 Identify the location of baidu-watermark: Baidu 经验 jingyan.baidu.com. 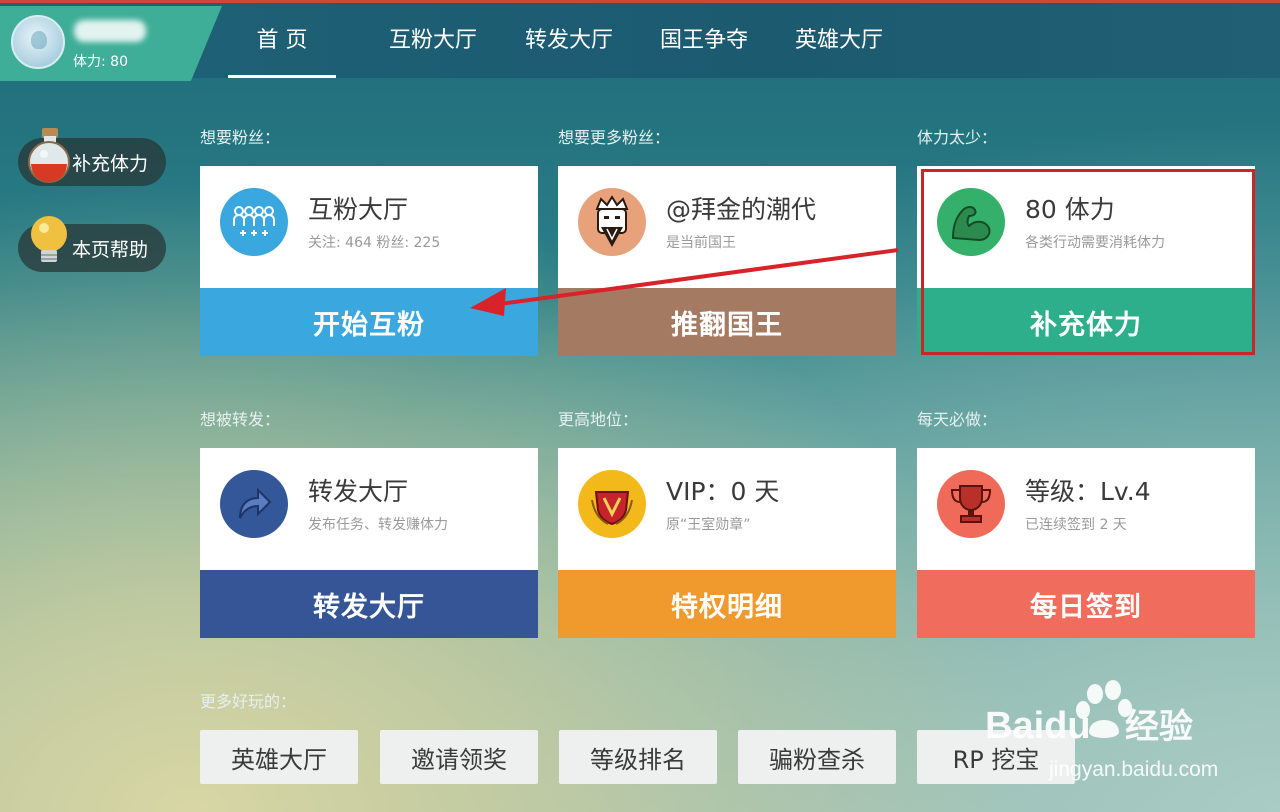
(1101, 730).